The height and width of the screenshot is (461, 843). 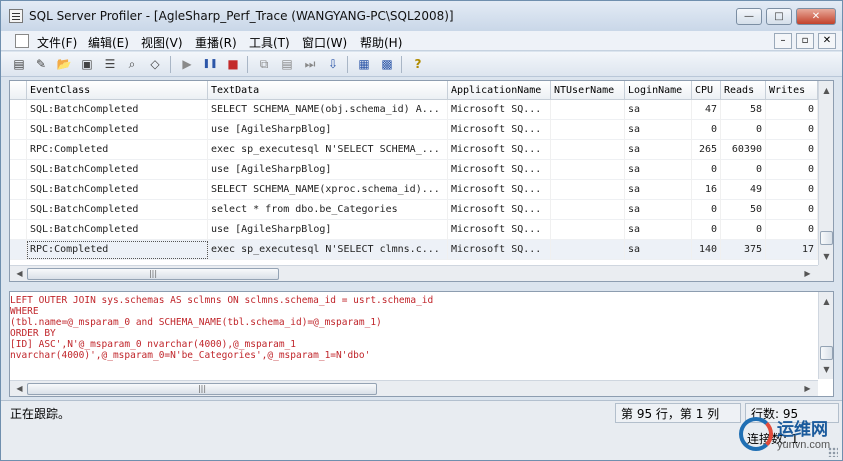 I want to click on clear-icon: ◇, so click(x=155, y=64).